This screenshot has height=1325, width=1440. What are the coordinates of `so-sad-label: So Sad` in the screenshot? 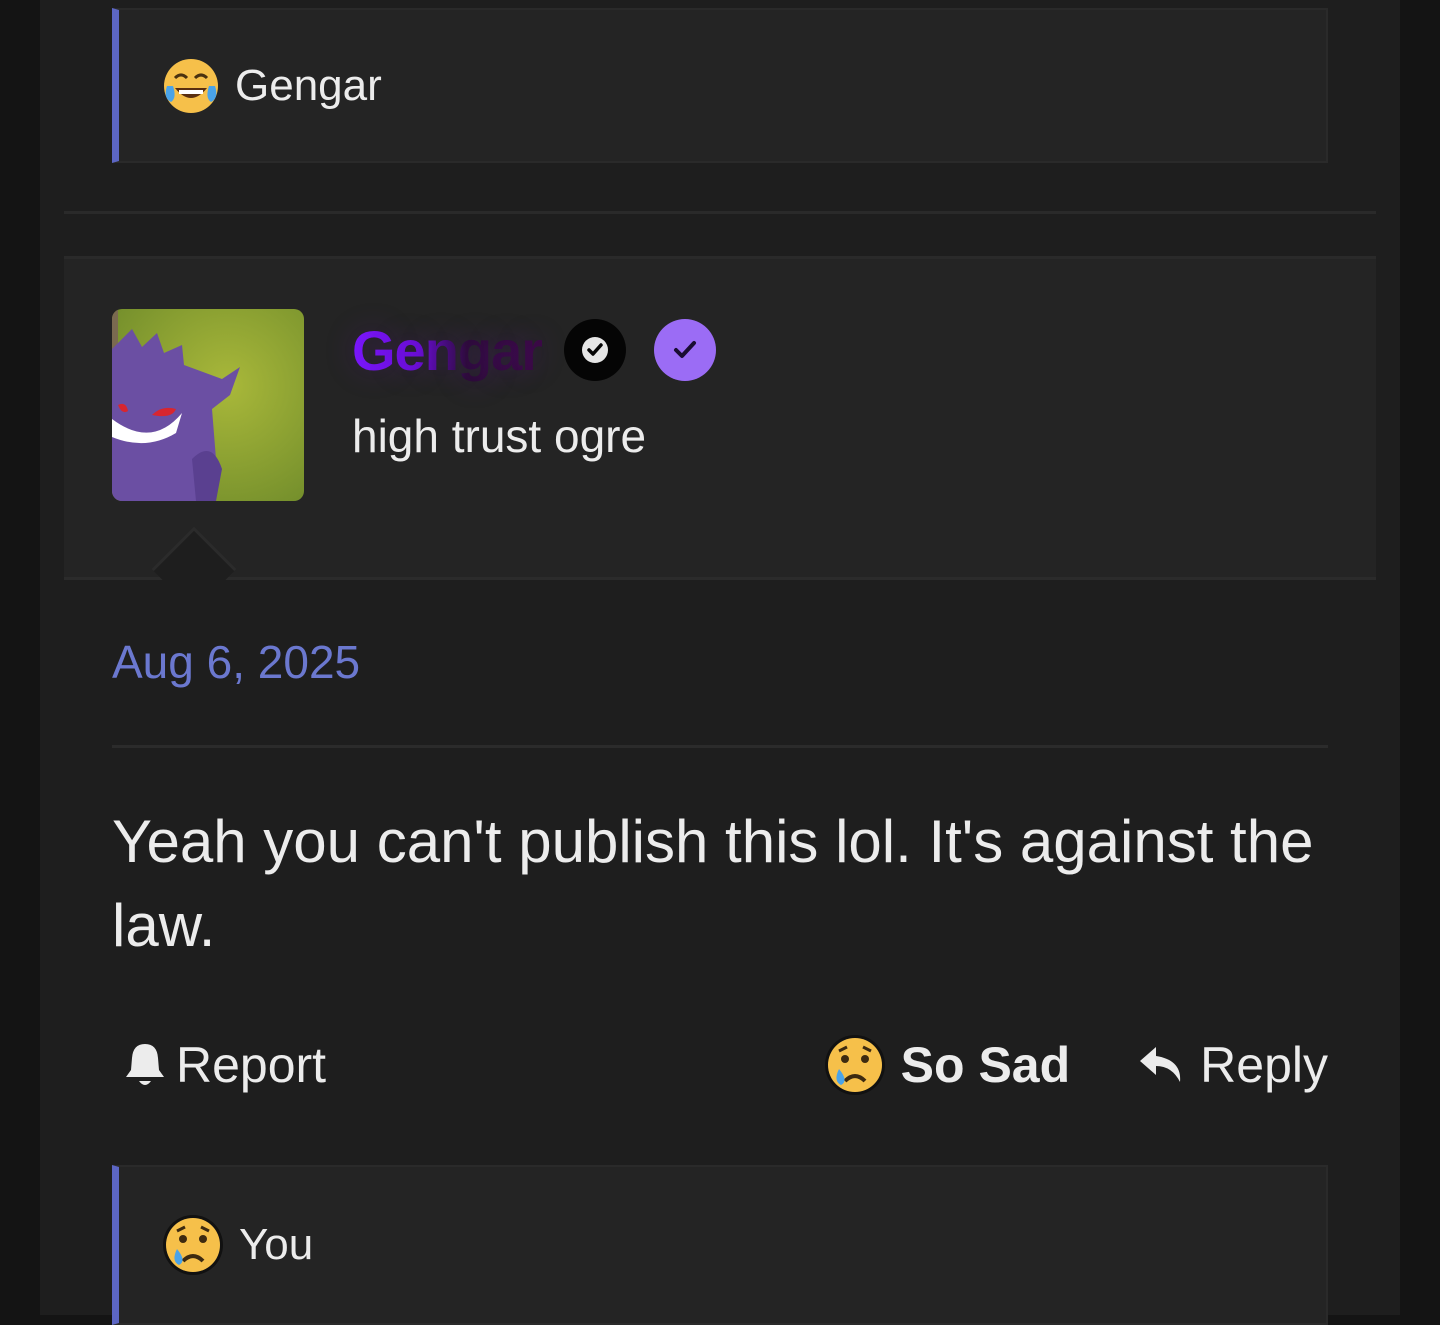 It's located at (985, 1065).